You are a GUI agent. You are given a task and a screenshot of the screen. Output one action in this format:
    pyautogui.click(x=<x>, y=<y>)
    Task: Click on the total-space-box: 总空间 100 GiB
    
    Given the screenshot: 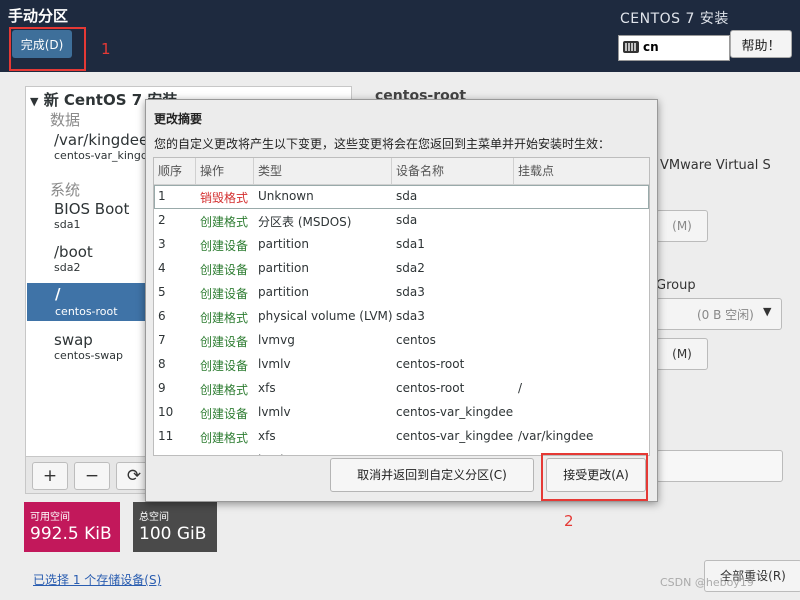 What is the action you would take?
    pyautogui.click(x=175, y=527)
    